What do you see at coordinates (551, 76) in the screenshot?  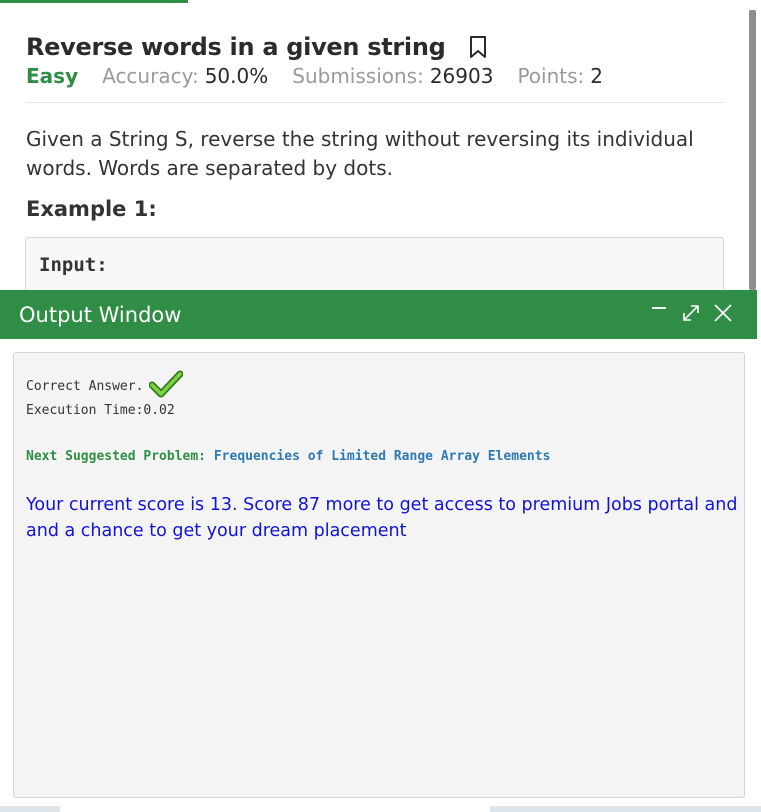 I see `points-label: Points:` at bounding box center [551, 76].